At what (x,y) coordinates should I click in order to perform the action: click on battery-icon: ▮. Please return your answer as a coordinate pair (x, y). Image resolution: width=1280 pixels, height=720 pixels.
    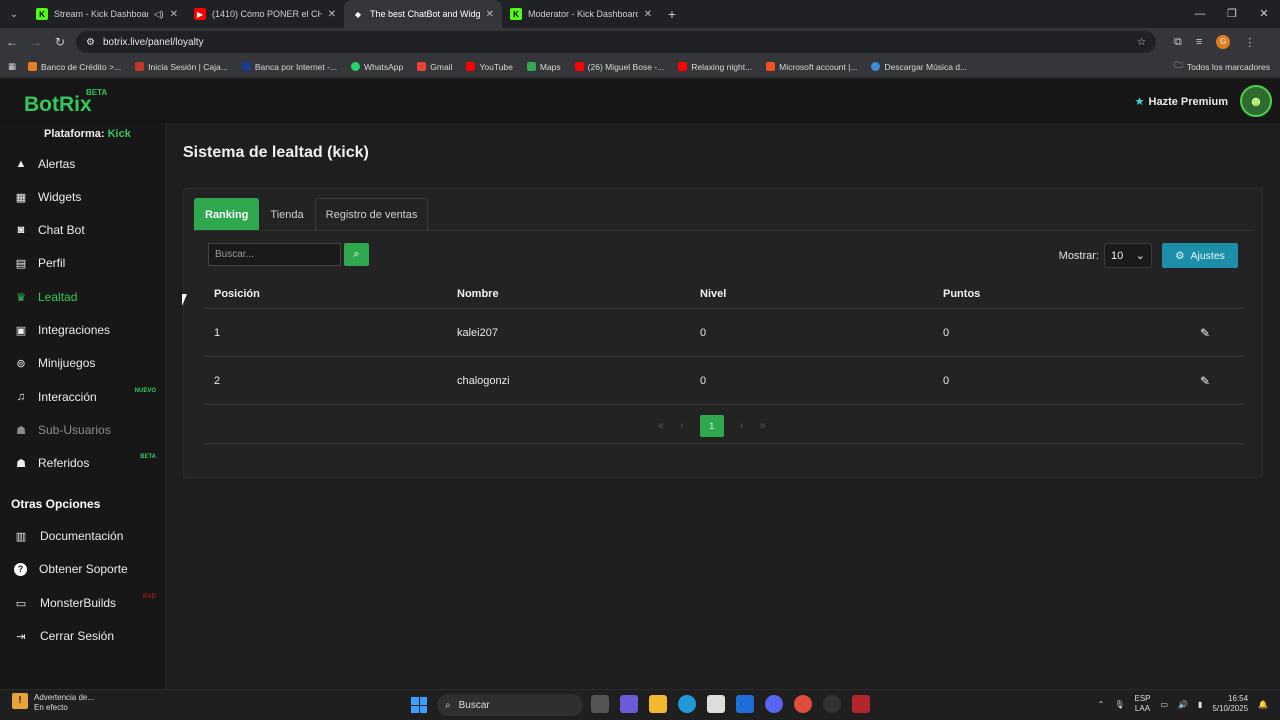
    Looking at the image, I should click on (1200, 704).